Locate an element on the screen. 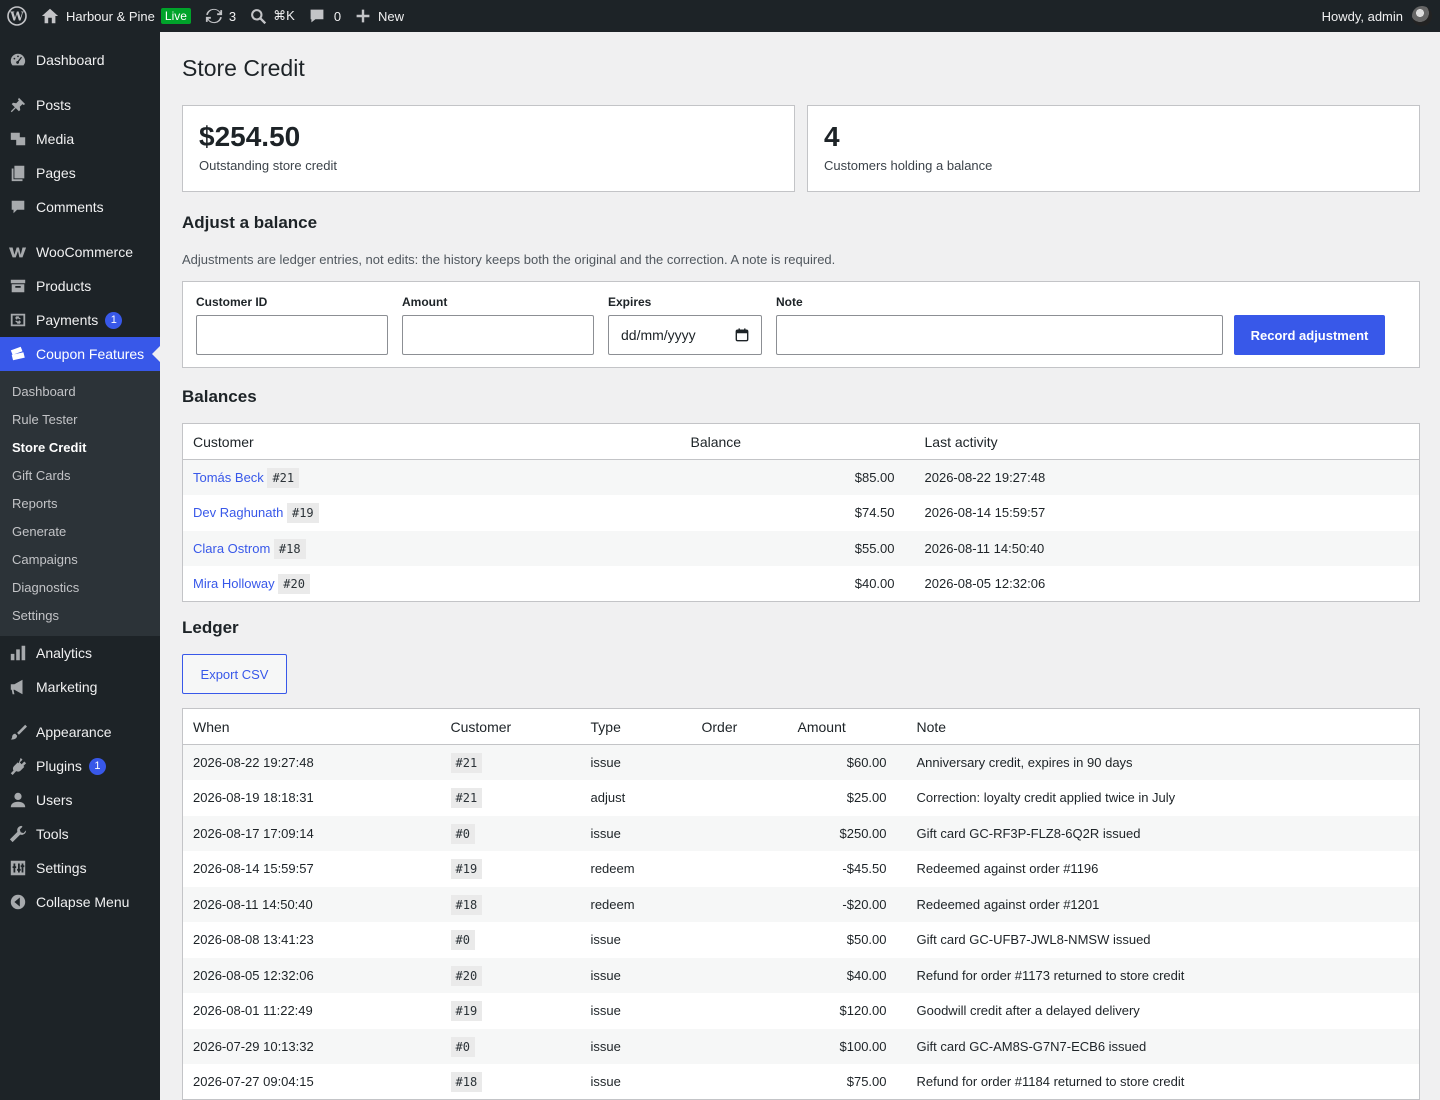  submenu-campaigns: Campaigns is located at coordinates (80, 560).